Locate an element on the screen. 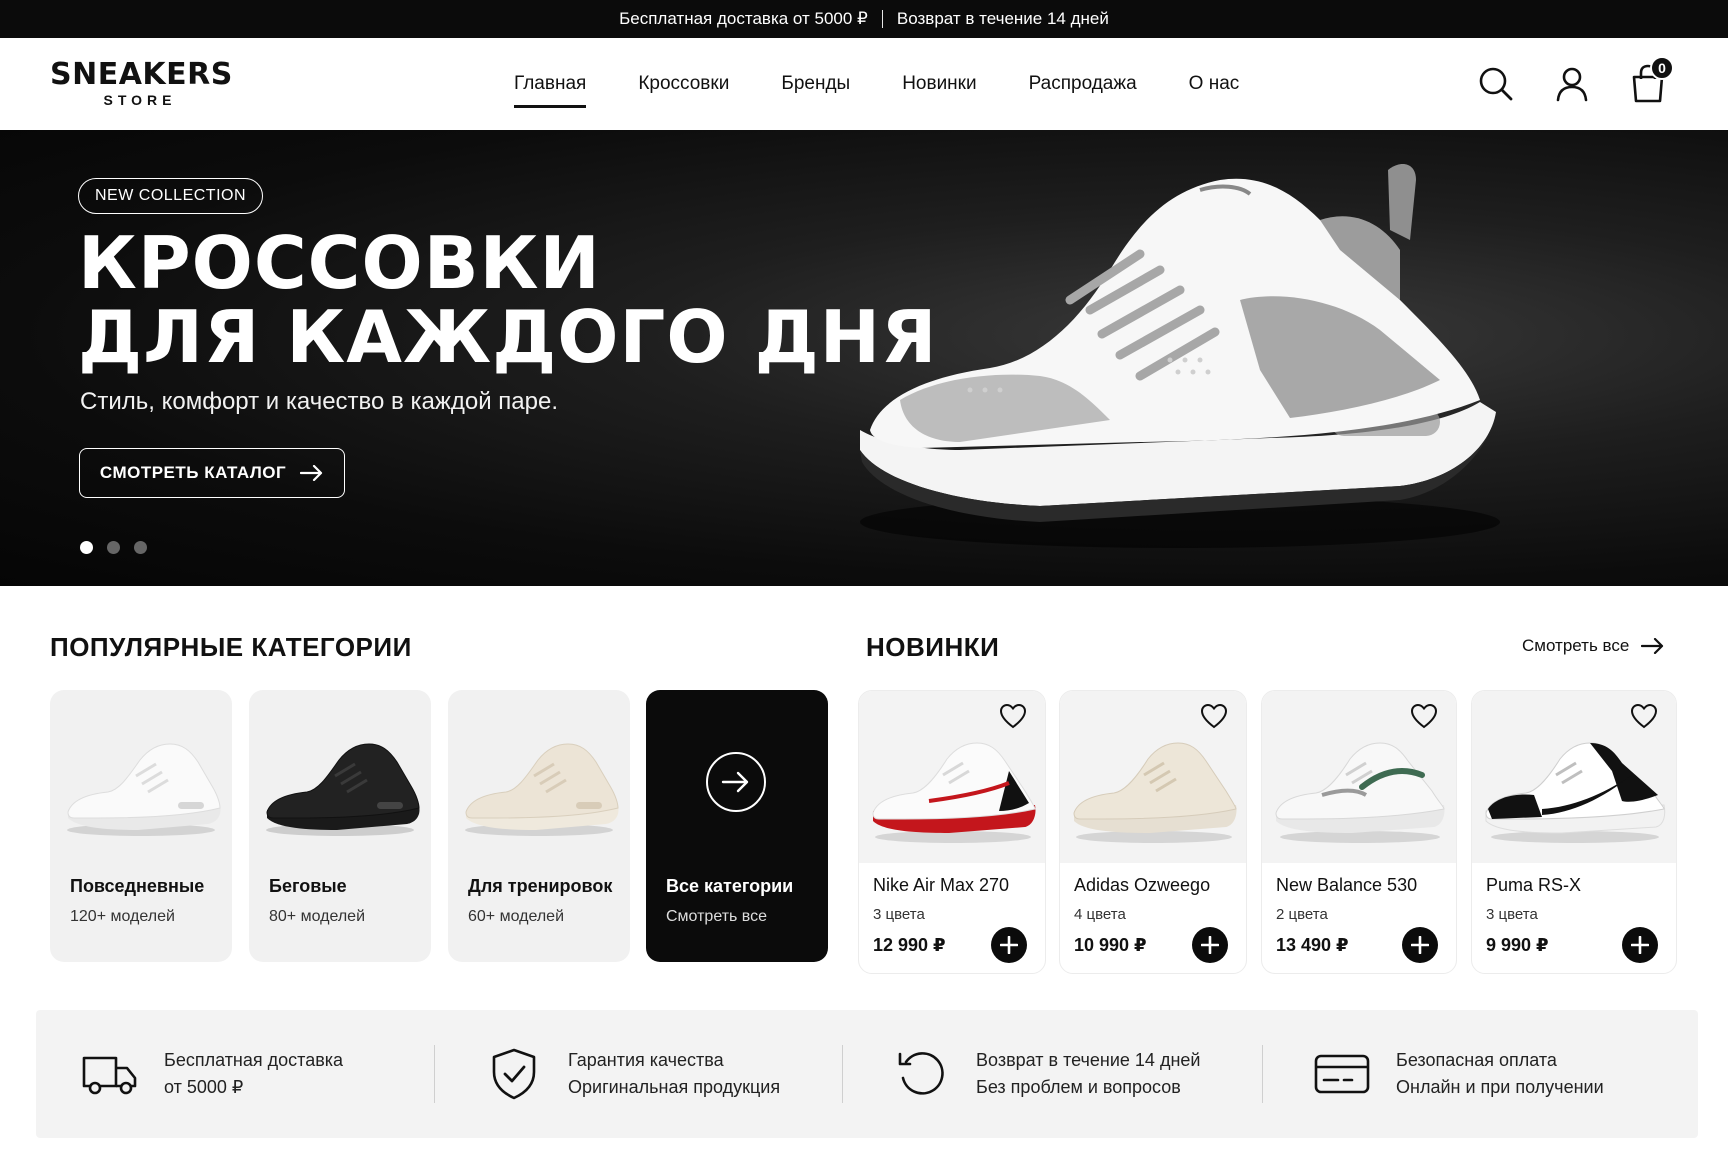  category-card-all: Все категории Смотреть все is located at coordinates (737, 826).